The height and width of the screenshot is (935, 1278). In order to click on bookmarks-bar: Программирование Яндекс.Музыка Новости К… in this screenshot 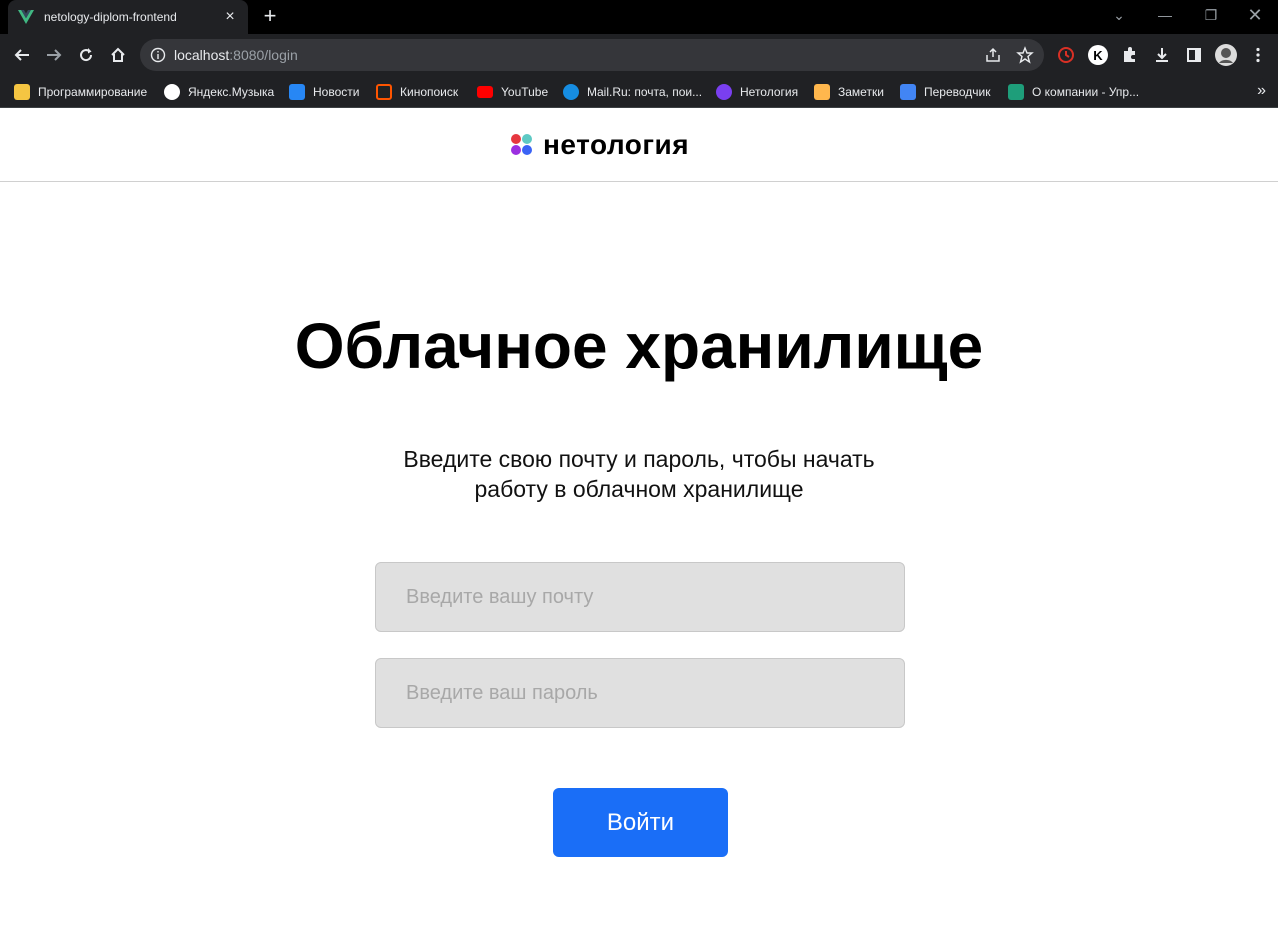, I will do `click(639, 92)`.